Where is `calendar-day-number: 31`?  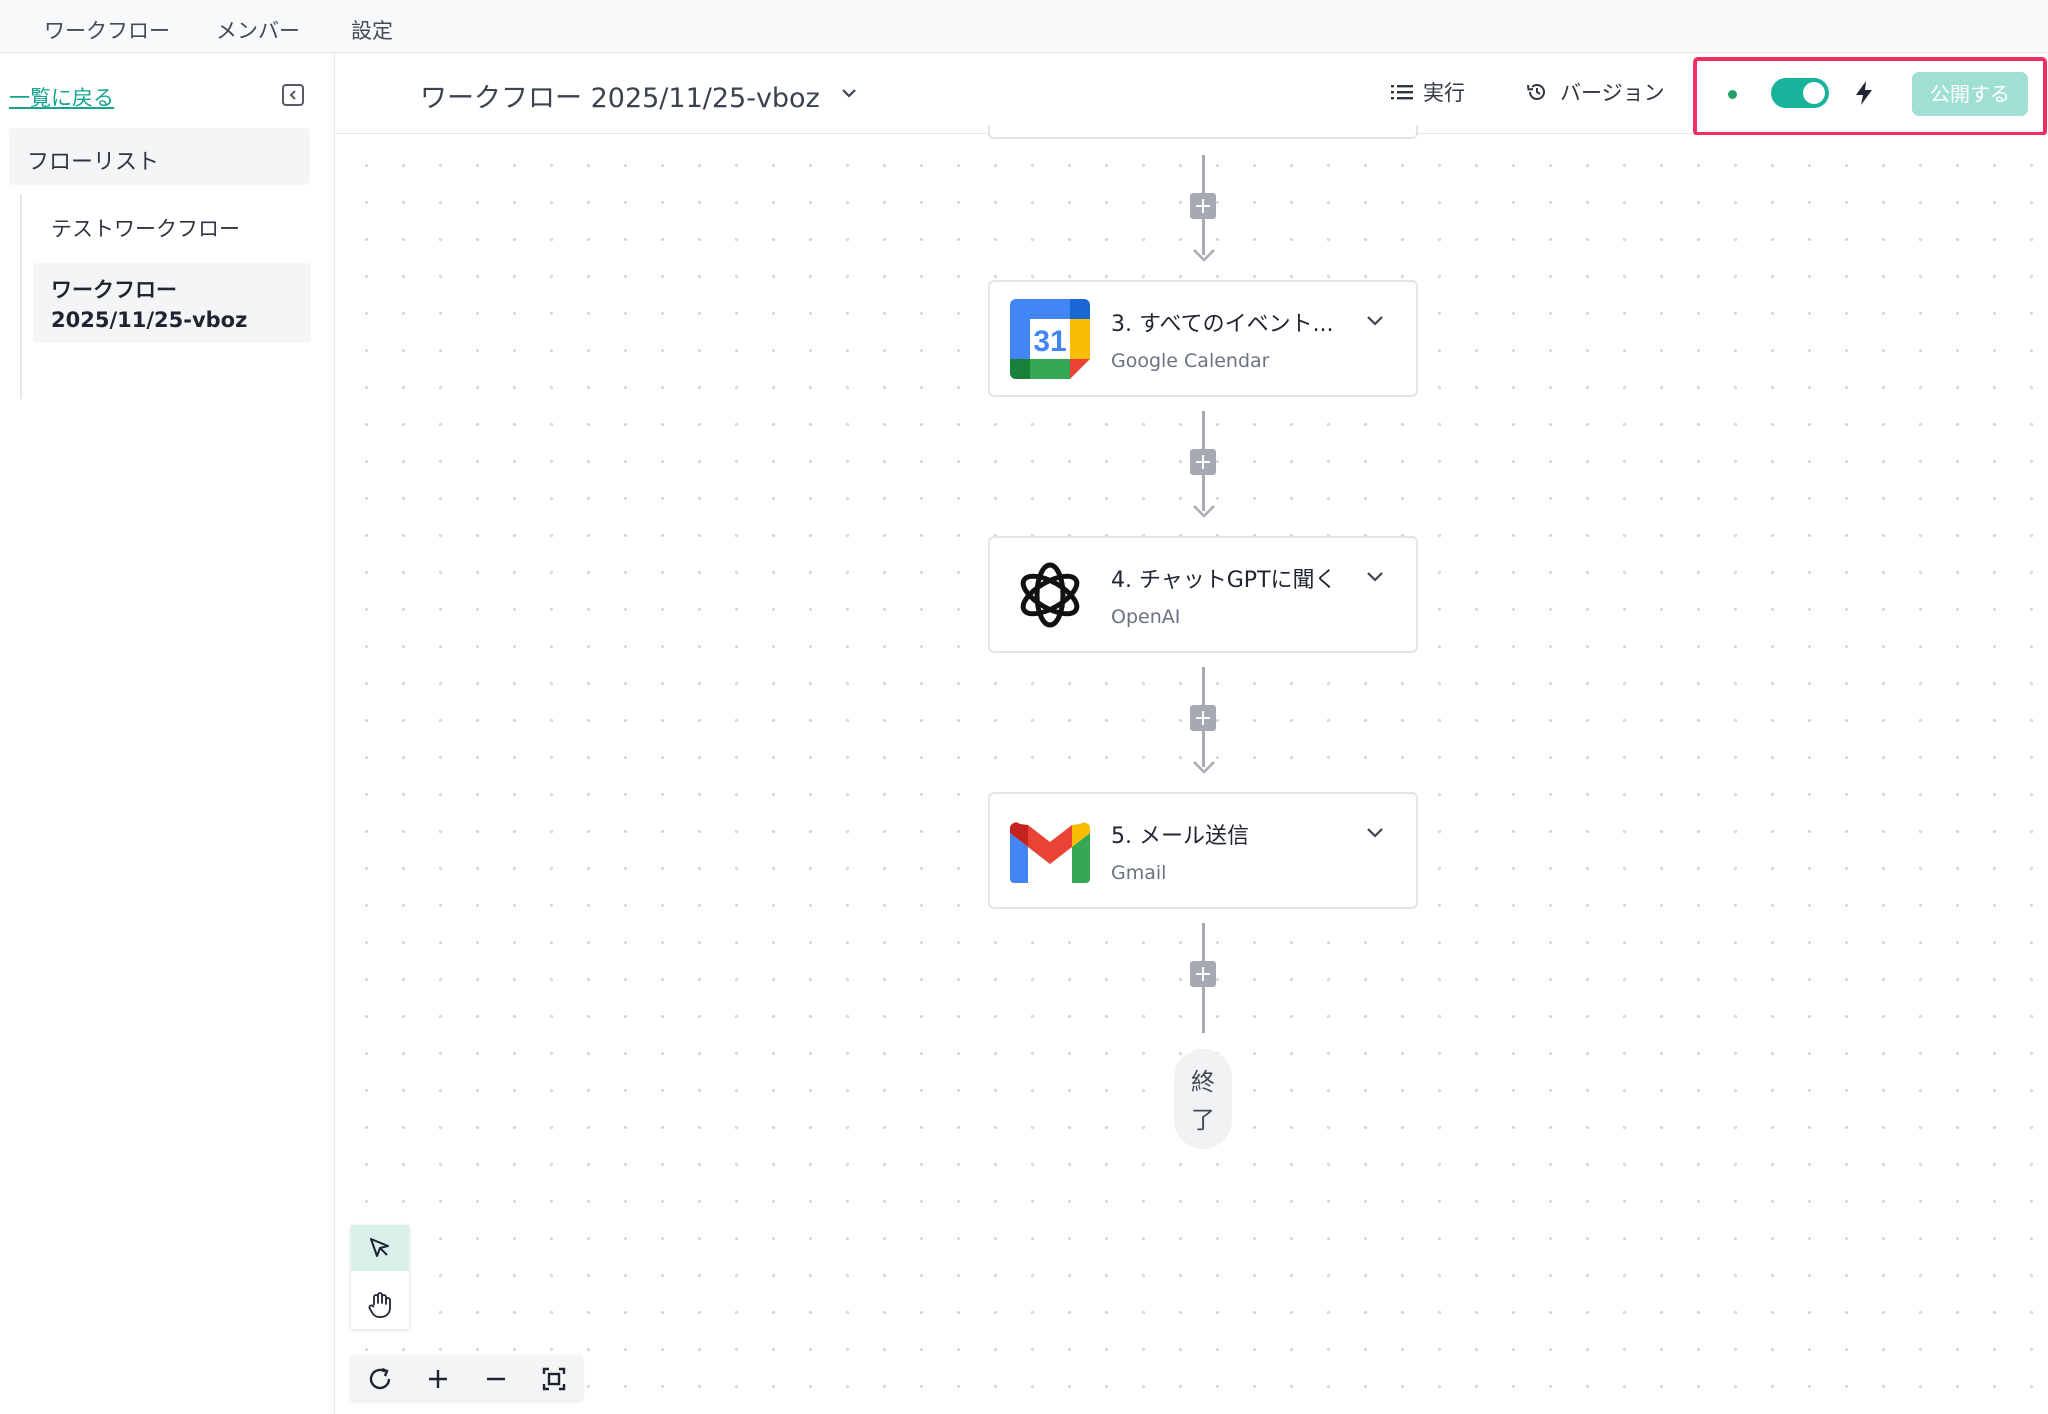
calendar-day-number: 31 is located at coordinates (1049, 341).